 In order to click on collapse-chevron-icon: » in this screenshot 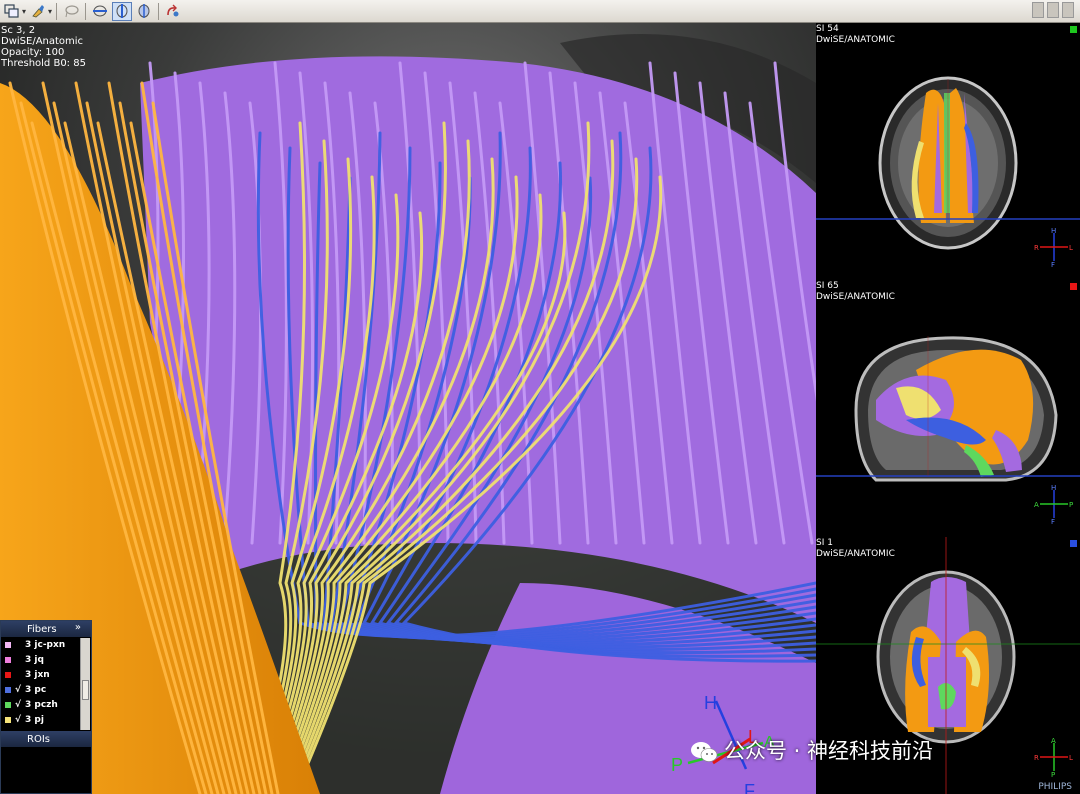, I will do `click(78, 627)`.